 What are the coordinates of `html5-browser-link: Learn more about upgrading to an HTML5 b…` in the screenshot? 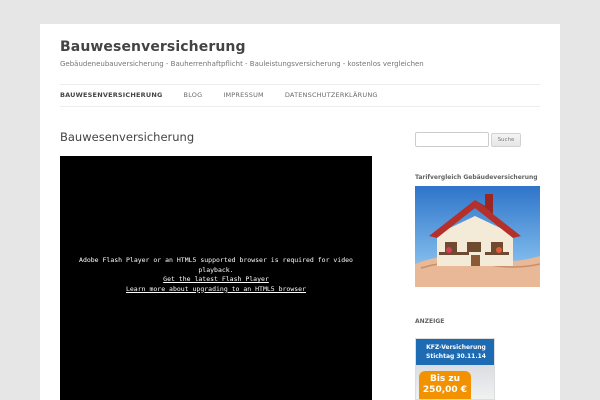 It's located at (216, 290).